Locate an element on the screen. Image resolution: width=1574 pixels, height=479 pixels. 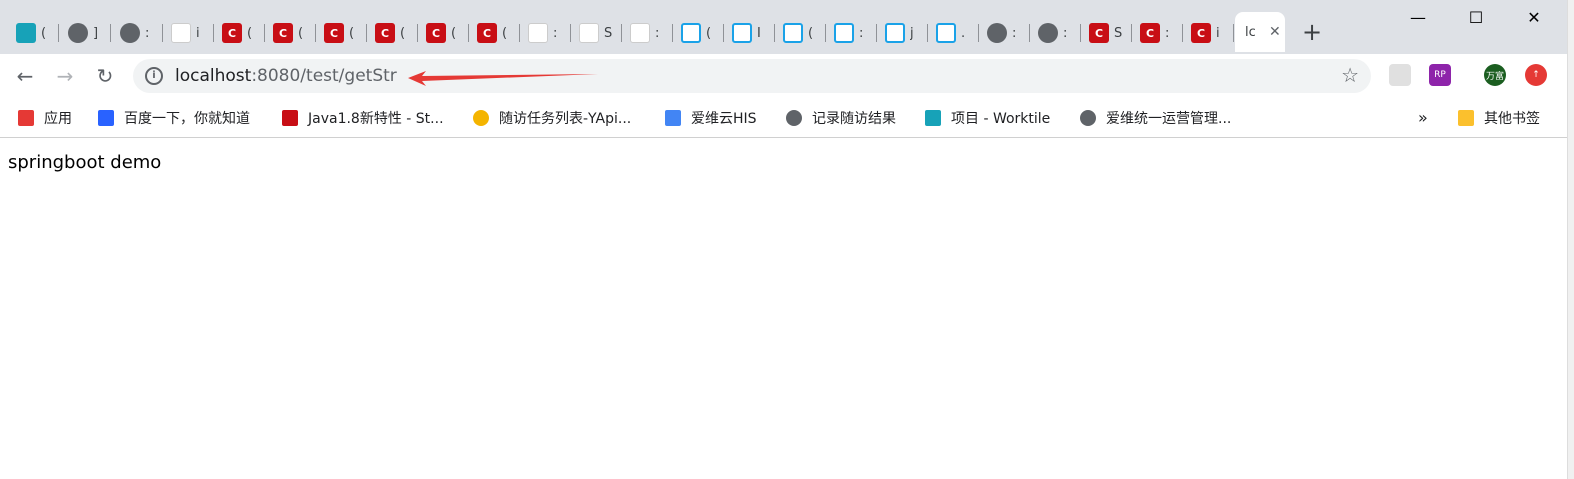
bookmark-item: 爱维云HIS is located at coordinates (711, 118).